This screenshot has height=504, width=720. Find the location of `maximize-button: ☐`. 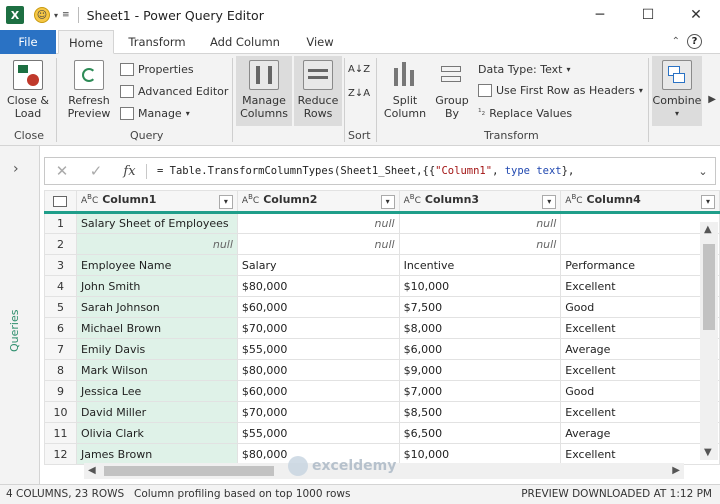

maximize-button: ☐ is located at coordinates (648, 15).